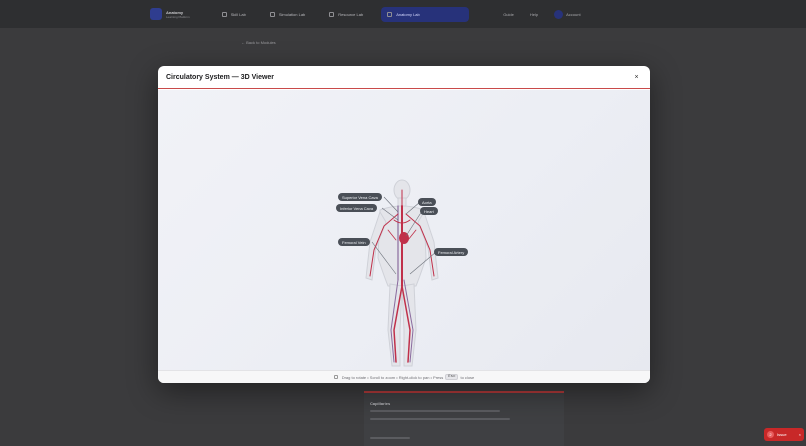  Describe the element at coordinates (332, 14) in the screenshot. I see `resource-lab-icon` at that location.